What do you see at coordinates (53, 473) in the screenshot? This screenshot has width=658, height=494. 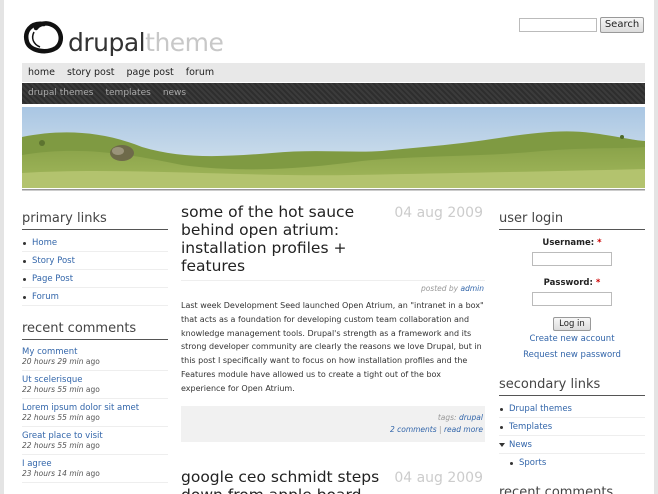 I see `comment-time-value: 23 hours 14 min` at bounding box center [53, 473].